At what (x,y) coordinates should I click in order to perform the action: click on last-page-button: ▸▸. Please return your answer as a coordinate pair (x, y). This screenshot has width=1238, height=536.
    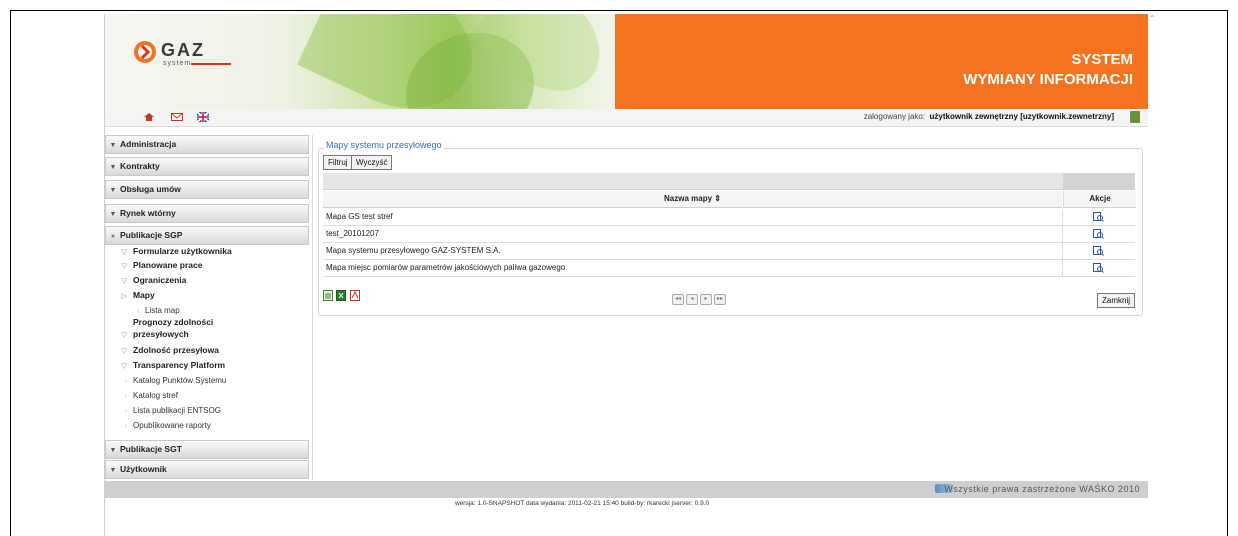
    Looking at the image, I should click on (720, 299).